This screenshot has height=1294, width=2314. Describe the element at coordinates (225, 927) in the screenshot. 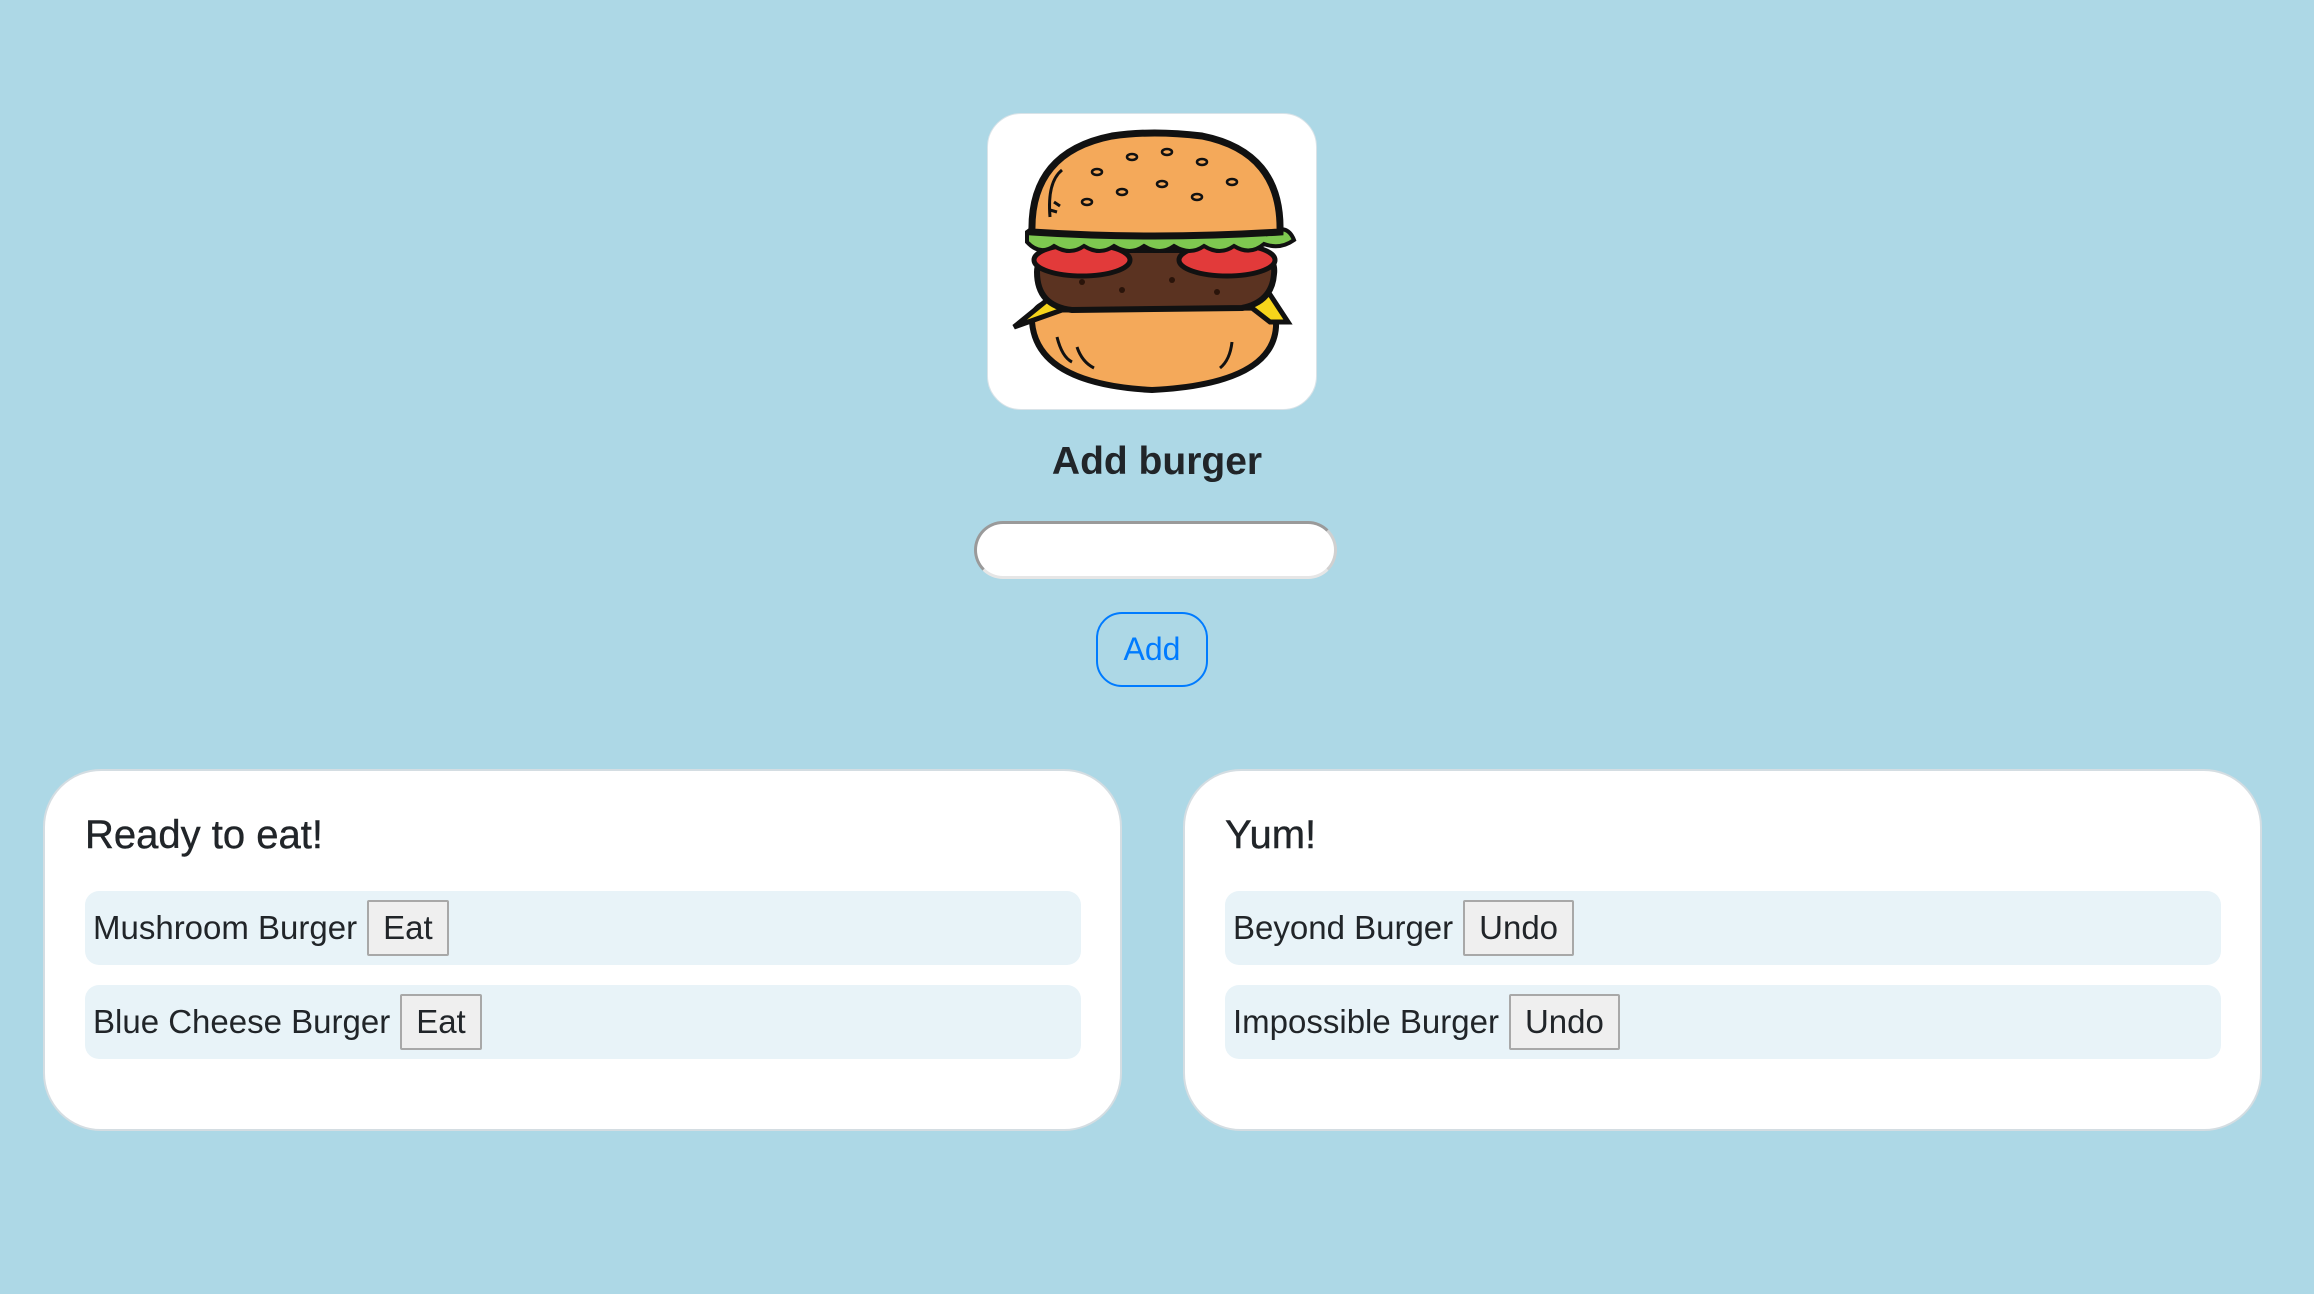

I see `burger-name: Mushroom Burger` at that location.